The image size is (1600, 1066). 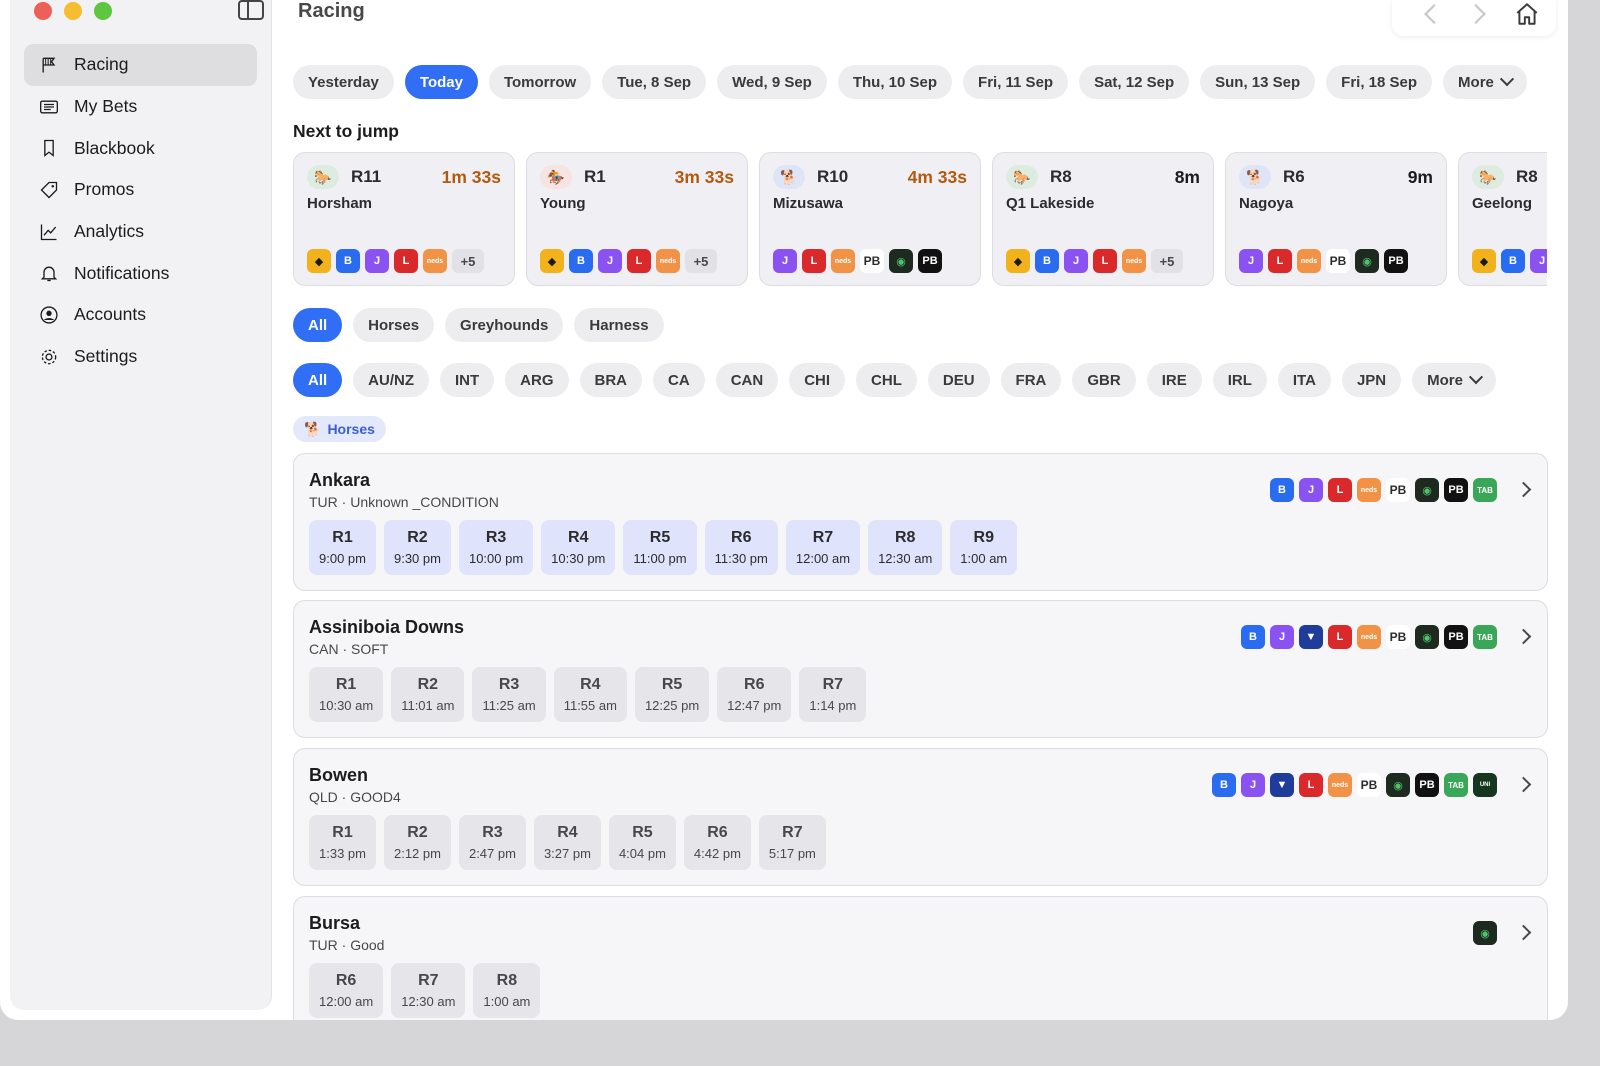 What do you see at coordinates (43, 11) in the screenshot?
I see `close-window-button` at bounding box center [43, 11].